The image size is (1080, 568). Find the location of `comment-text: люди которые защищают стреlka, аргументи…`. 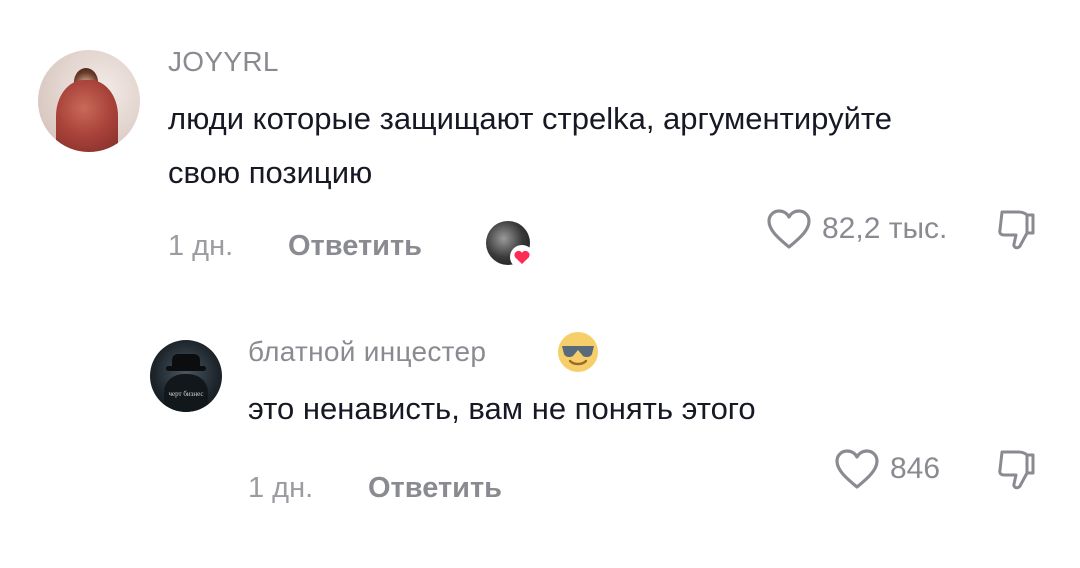

comment-text: люди которые защищают стреlka, аргументи… is located at coordinates (530, 146).